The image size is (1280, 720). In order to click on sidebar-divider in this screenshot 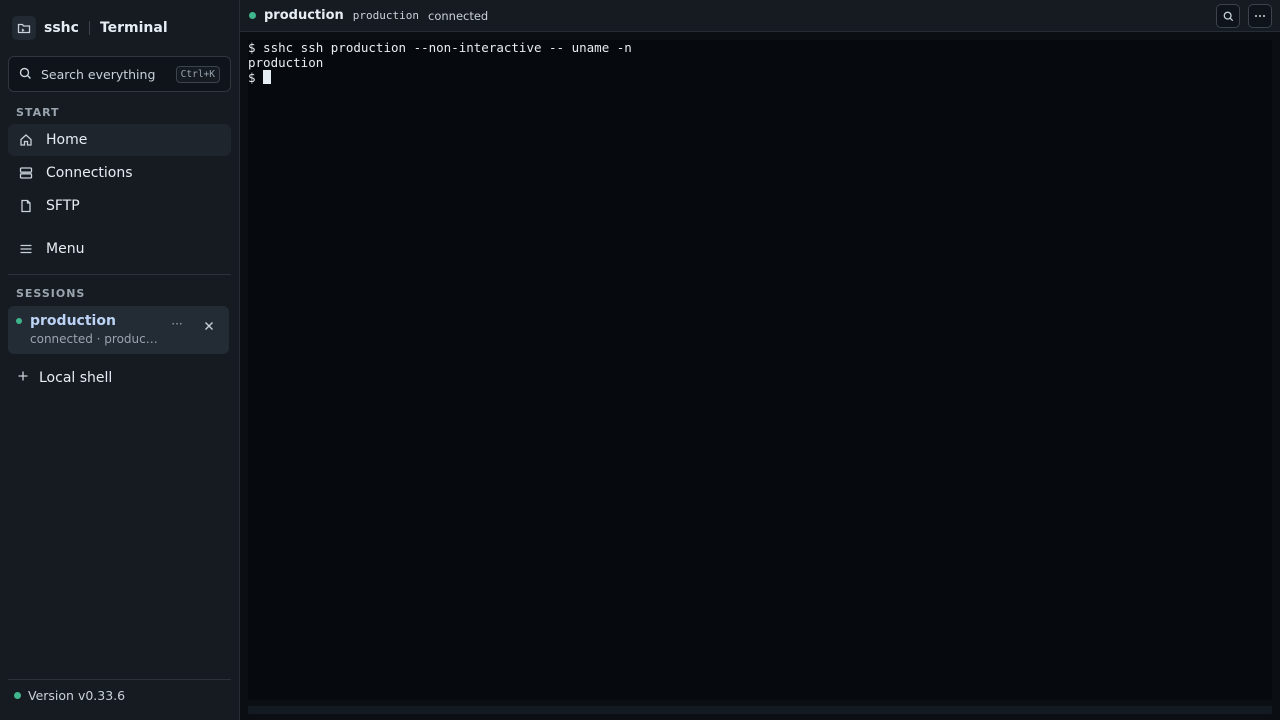, I will do `click(119, 274)`.